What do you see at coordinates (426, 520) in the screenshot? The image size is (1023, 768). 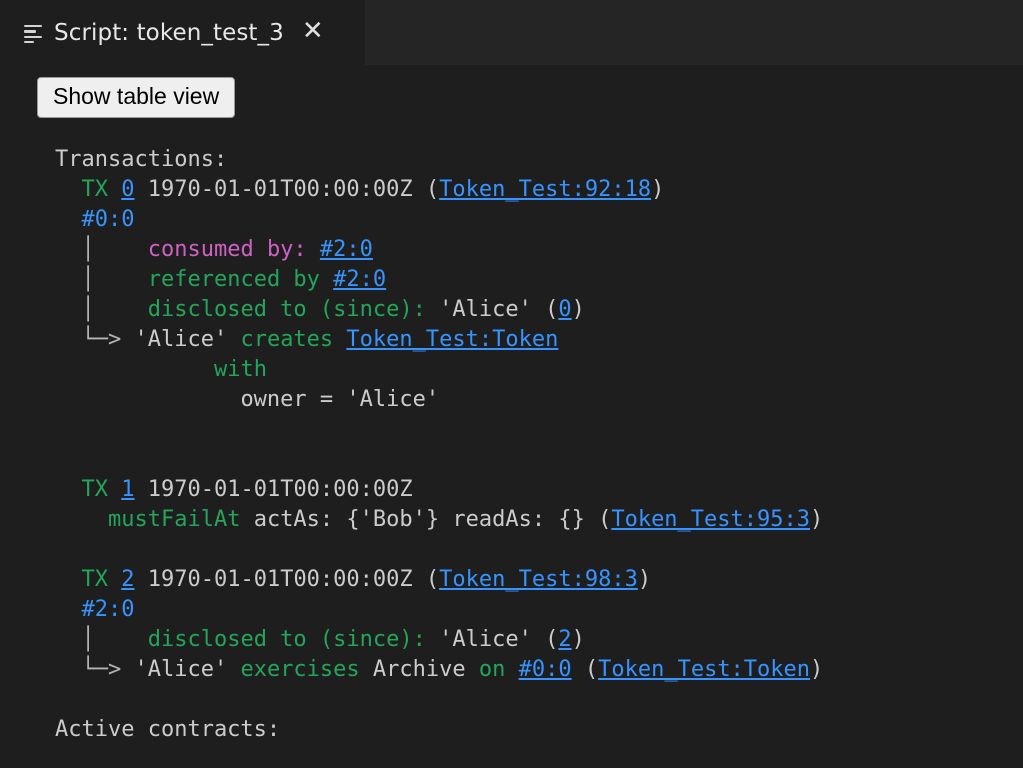 I see `plain-text: actAs: {'Bob'} readAs: {} (` at bounding box center [426, 520].